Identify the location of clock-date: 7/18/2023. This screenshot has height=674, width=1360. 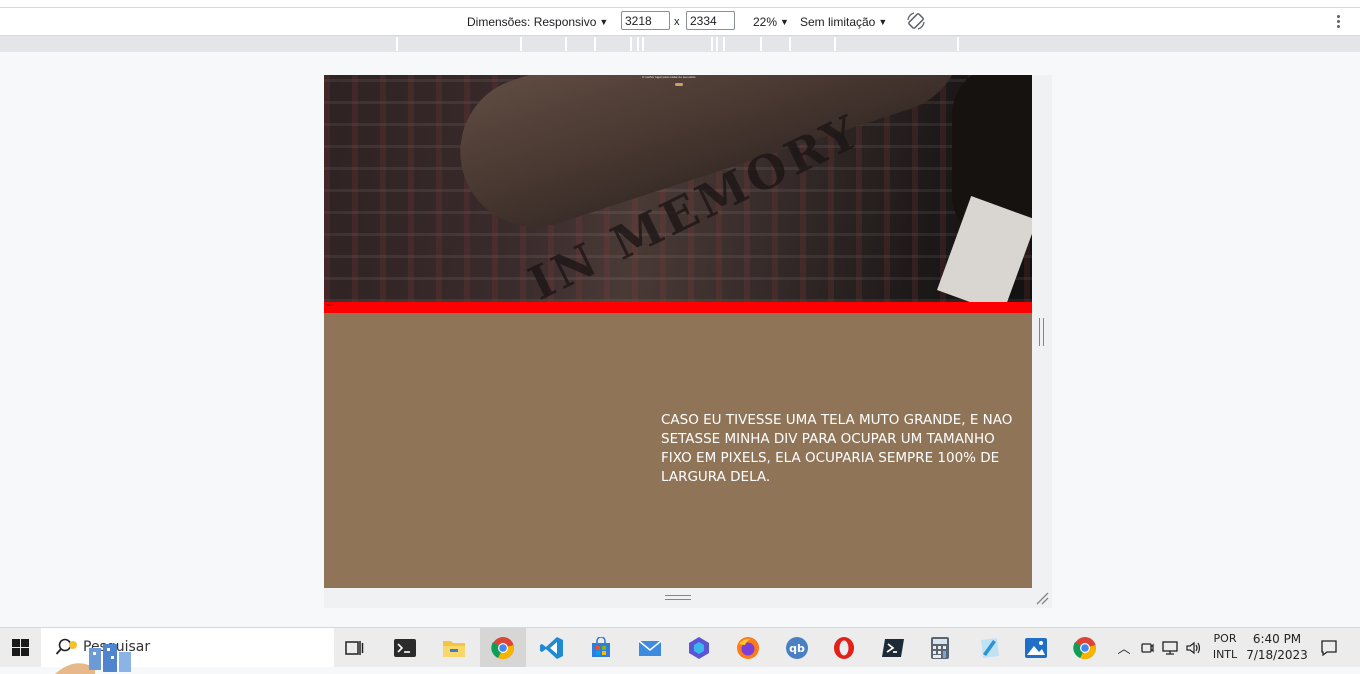
(1277, 655).